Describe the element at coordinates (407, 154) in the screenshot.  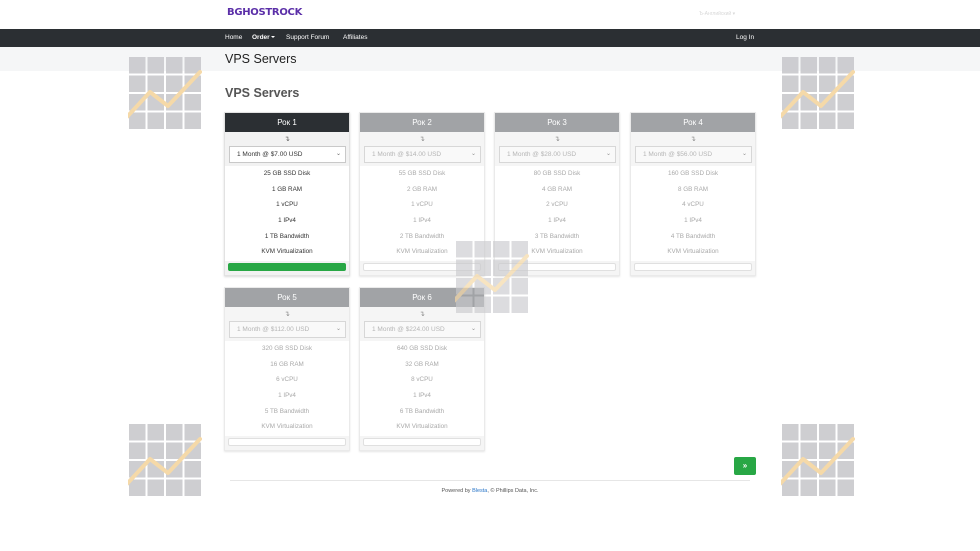
I see `term-select-value: 1 Month @ $14.00 USD` at that location.